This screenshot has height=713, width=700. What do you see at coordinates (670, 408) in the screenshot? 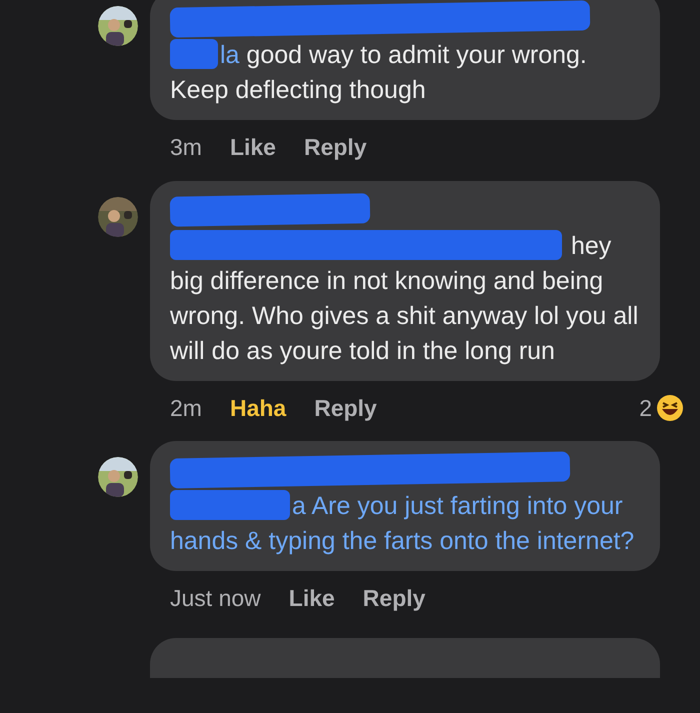
I see `laughing-emoji-icon` at bounding box center [670, 408].